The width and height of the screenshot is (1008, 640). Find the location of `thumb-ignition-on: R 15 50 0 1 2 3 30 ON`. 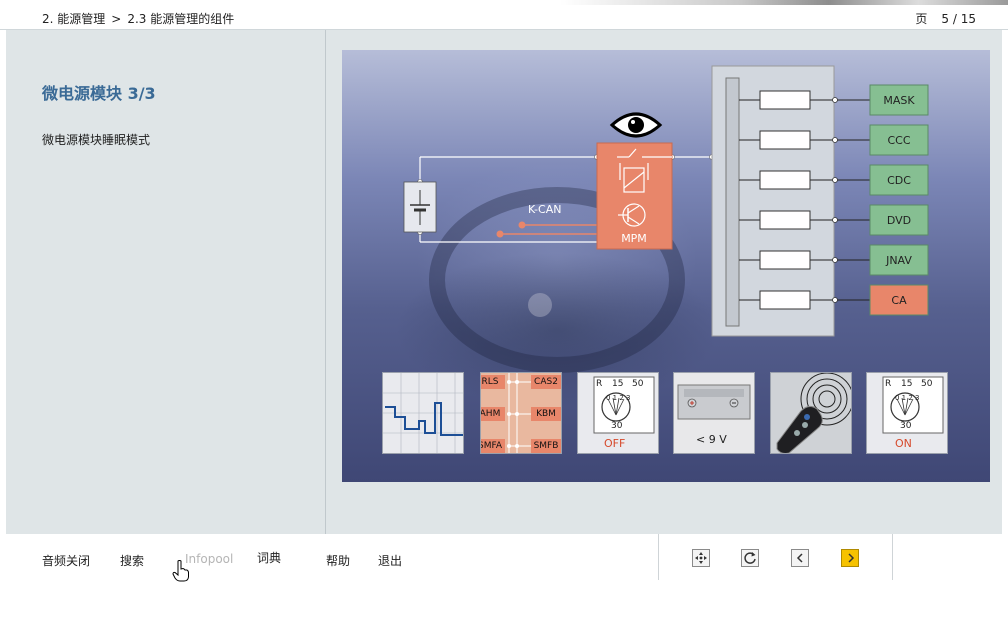

thumb-ignition-on: R 15 50 0 1 2 3 30 ON is located at coordinates (907, 413).